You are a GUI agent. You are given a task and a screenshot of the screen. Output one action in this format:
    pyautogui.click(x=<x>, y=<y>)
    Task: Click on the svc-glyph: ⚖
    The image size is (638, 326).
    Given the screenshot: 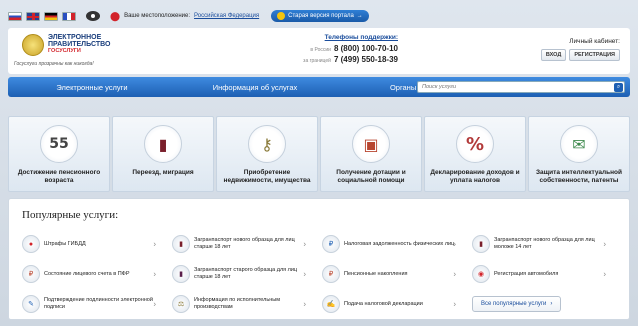 What is the action you would take?
    pyautogui.click(x=181, y=304)
    